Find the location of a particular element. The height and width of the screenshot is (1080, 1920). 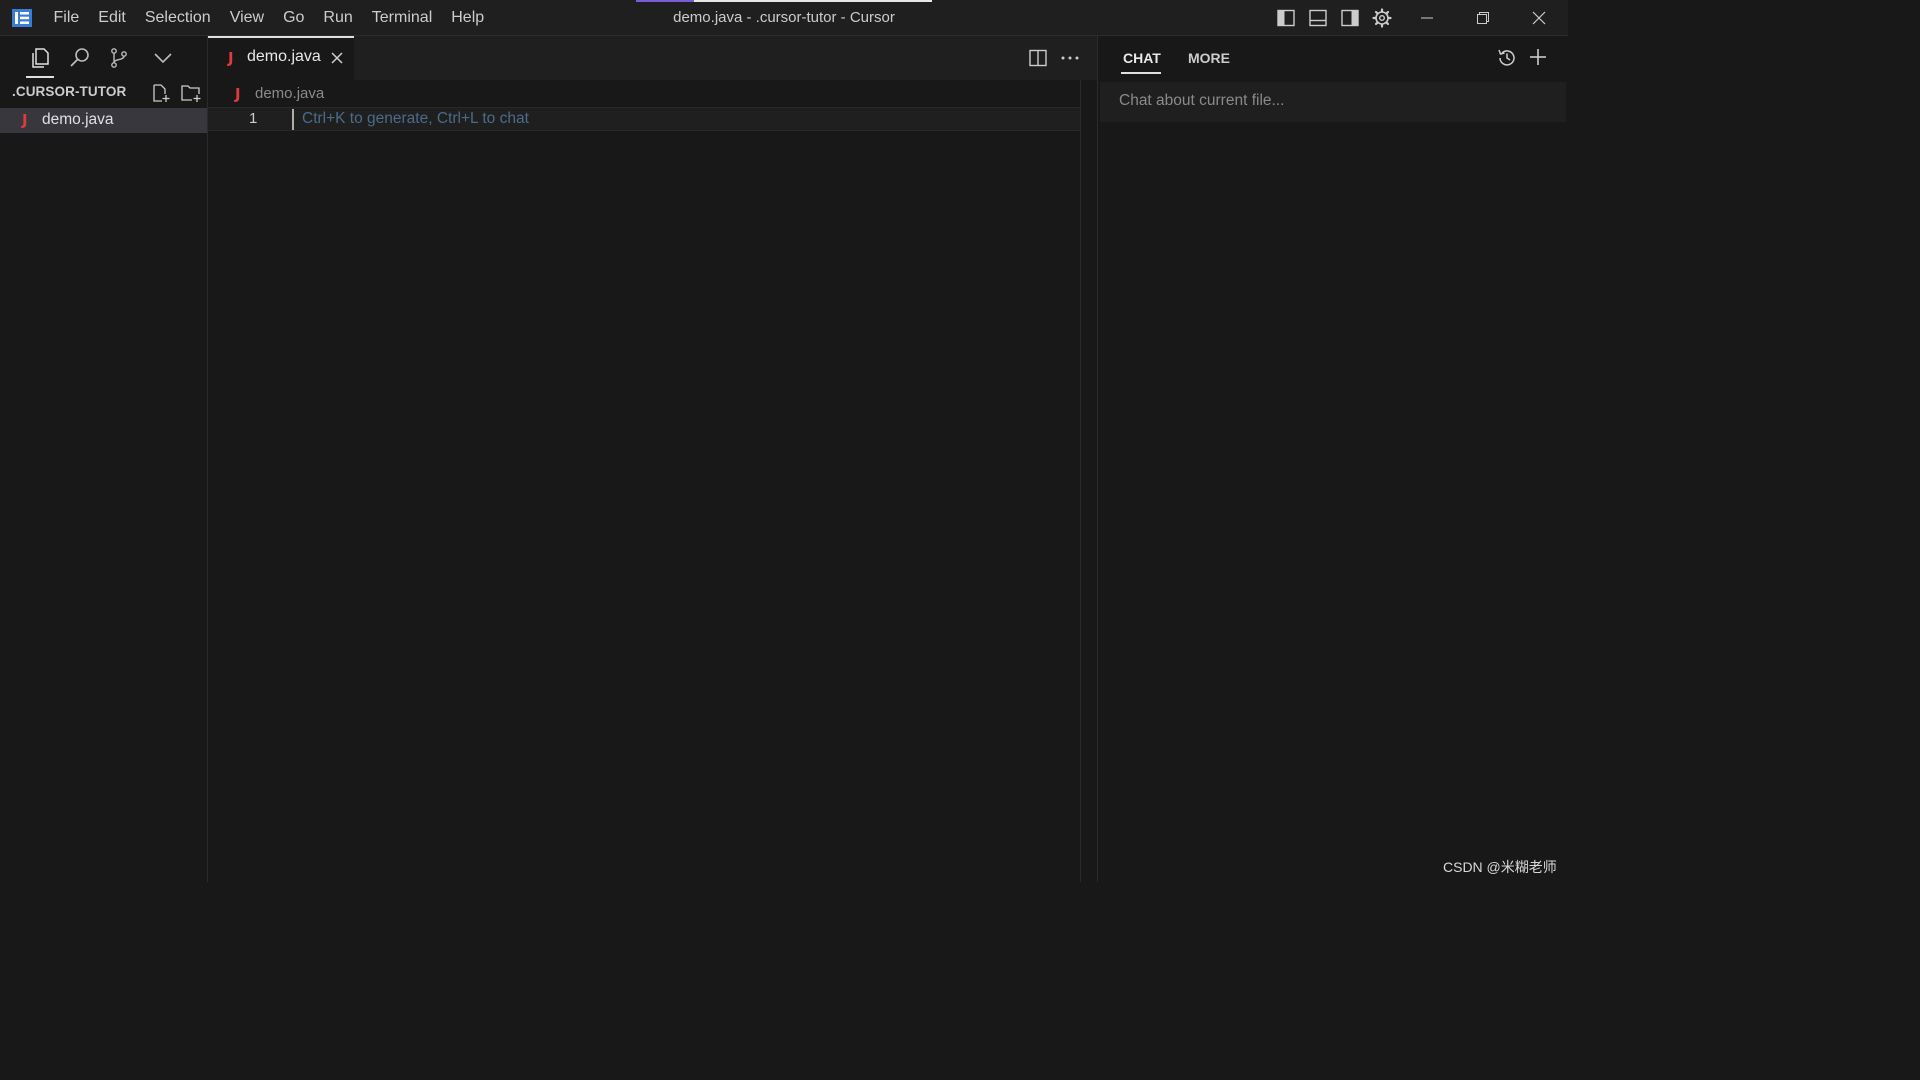

minimize-icon is located at coordinates (1427, 18).